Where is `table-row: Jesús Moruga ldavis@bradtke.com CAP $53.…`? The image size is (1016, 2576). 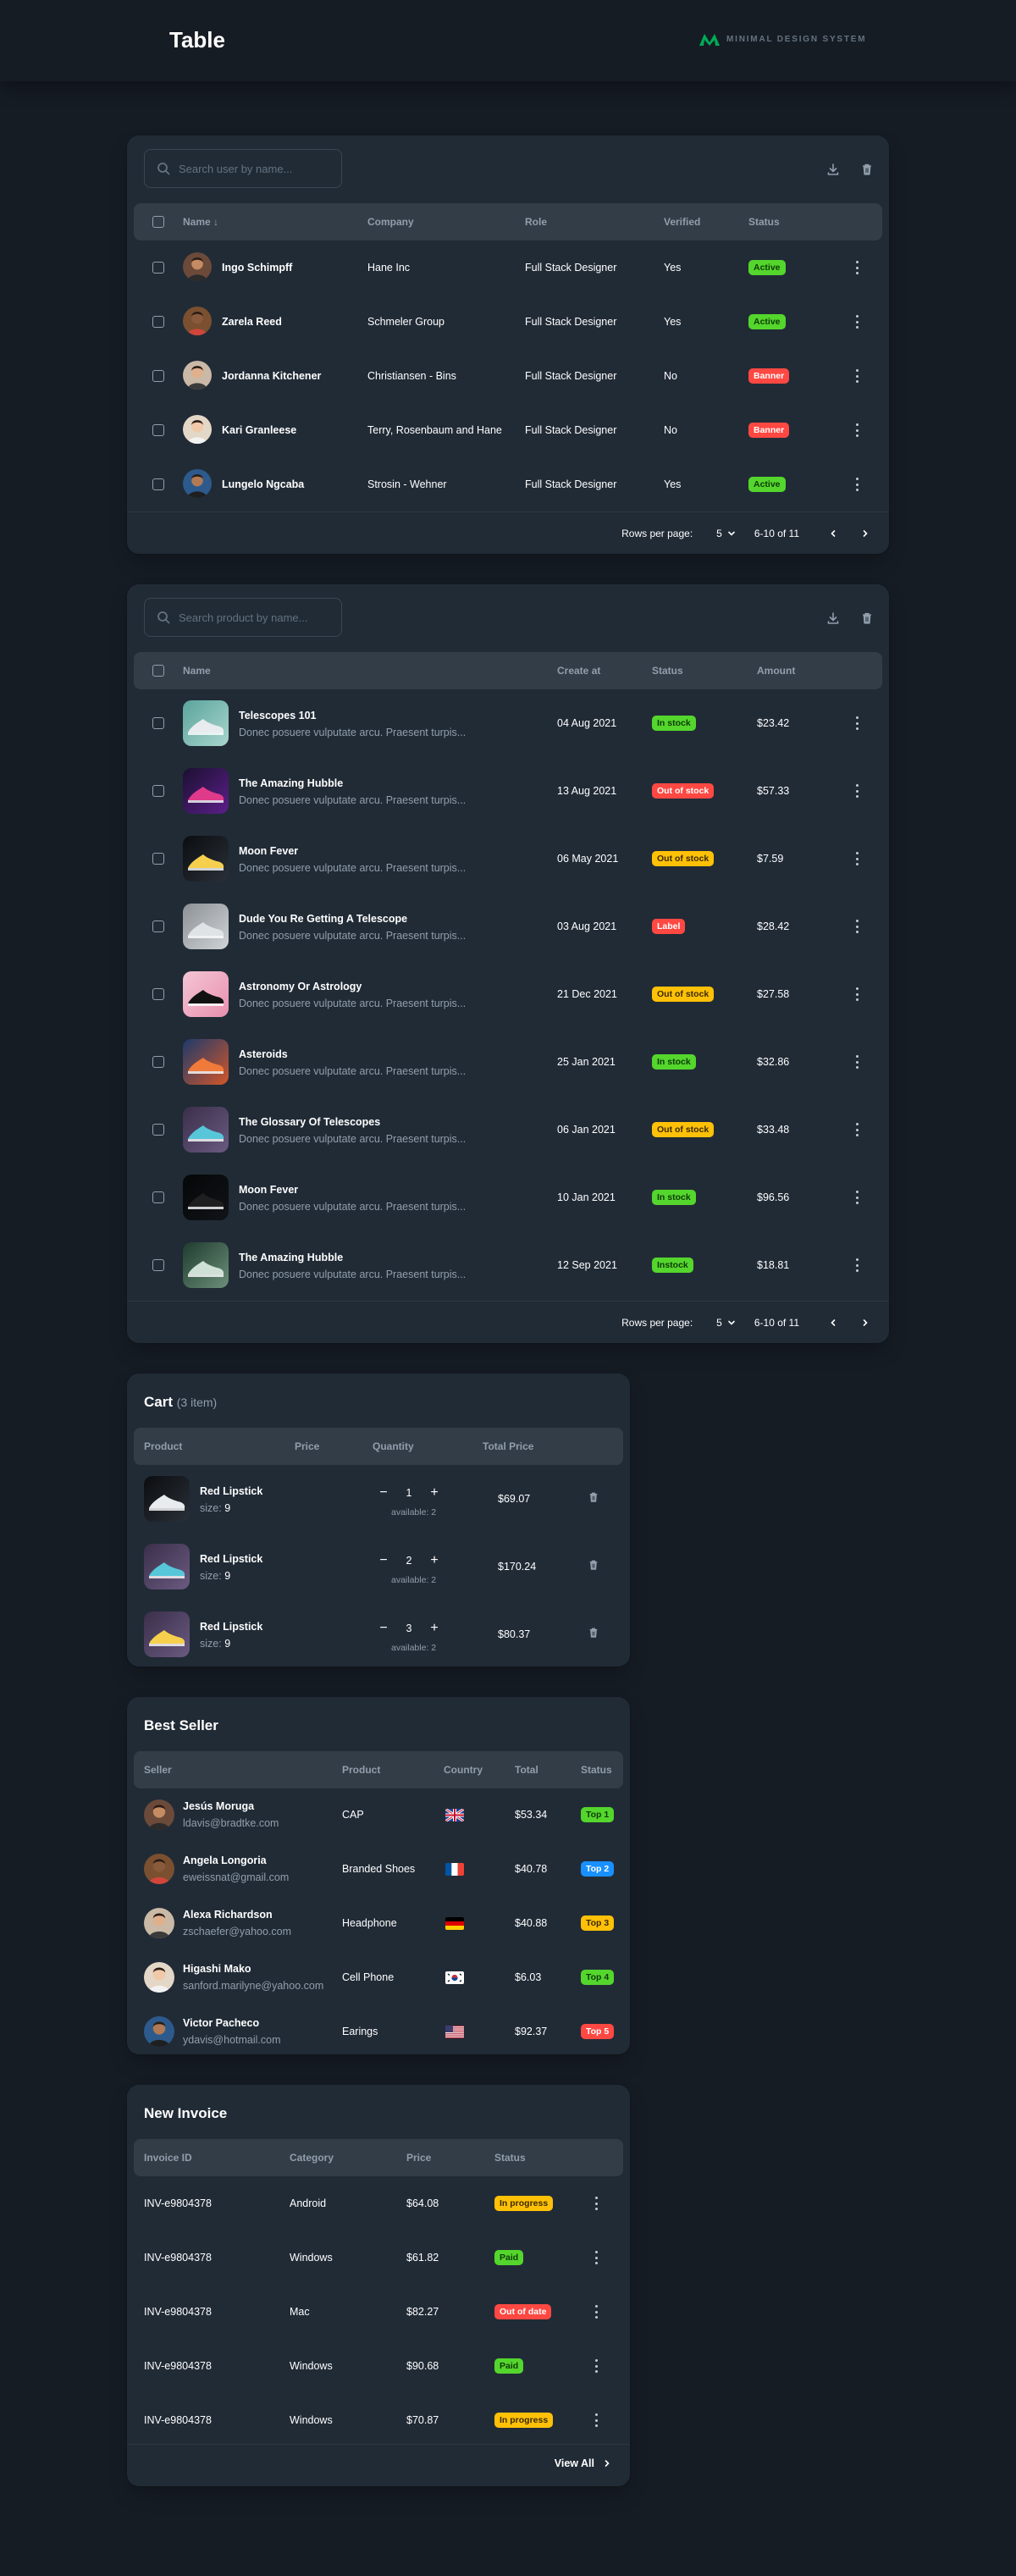
table-row: Jesús Moruga ldavis@bradtke.com CAP $53.… is located at coordinates (378, 1816).